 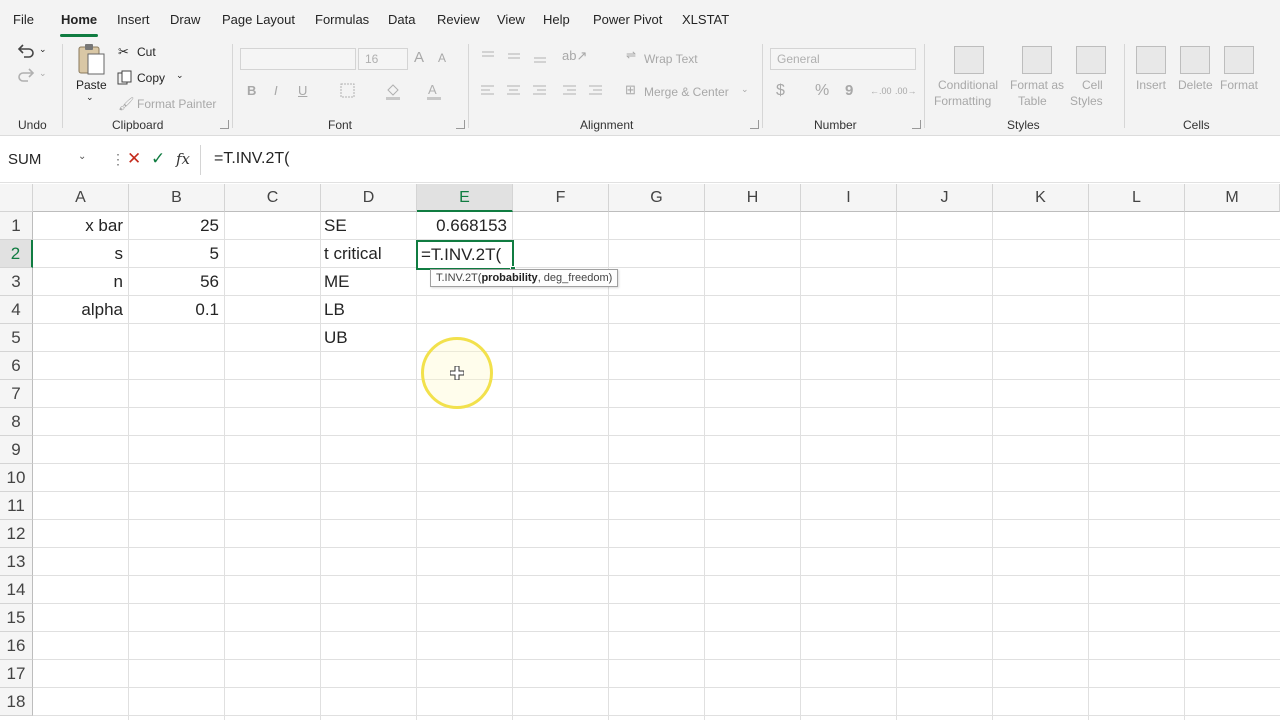 I want to click on row-header-13: 13, so click(x=16, y=562).